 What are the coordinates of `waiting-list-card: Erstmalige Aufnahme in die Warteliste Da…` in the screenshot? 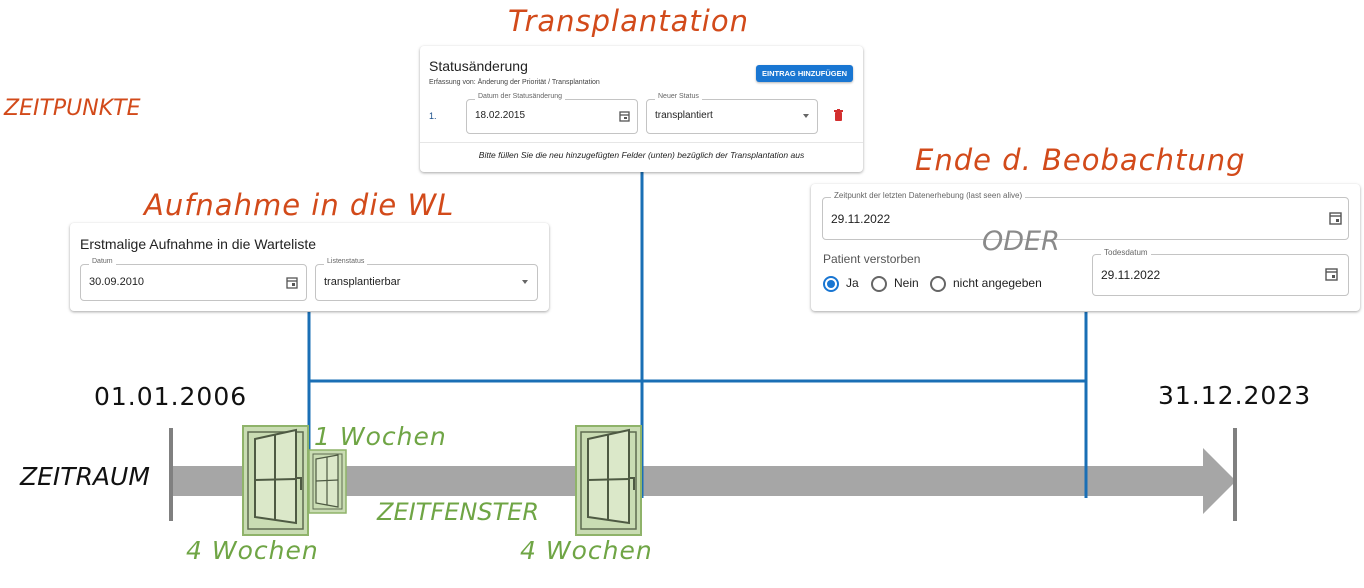 It's located at (309, 267).